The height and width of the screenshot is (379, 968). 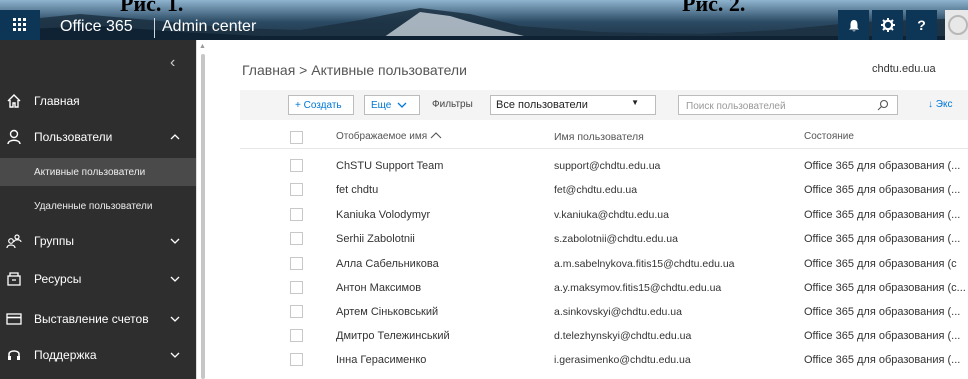 What do you see at coordinates (379, 288) in the screenshot?
I see `display-name: Антон Максимов` at bounding box center [379, 288].